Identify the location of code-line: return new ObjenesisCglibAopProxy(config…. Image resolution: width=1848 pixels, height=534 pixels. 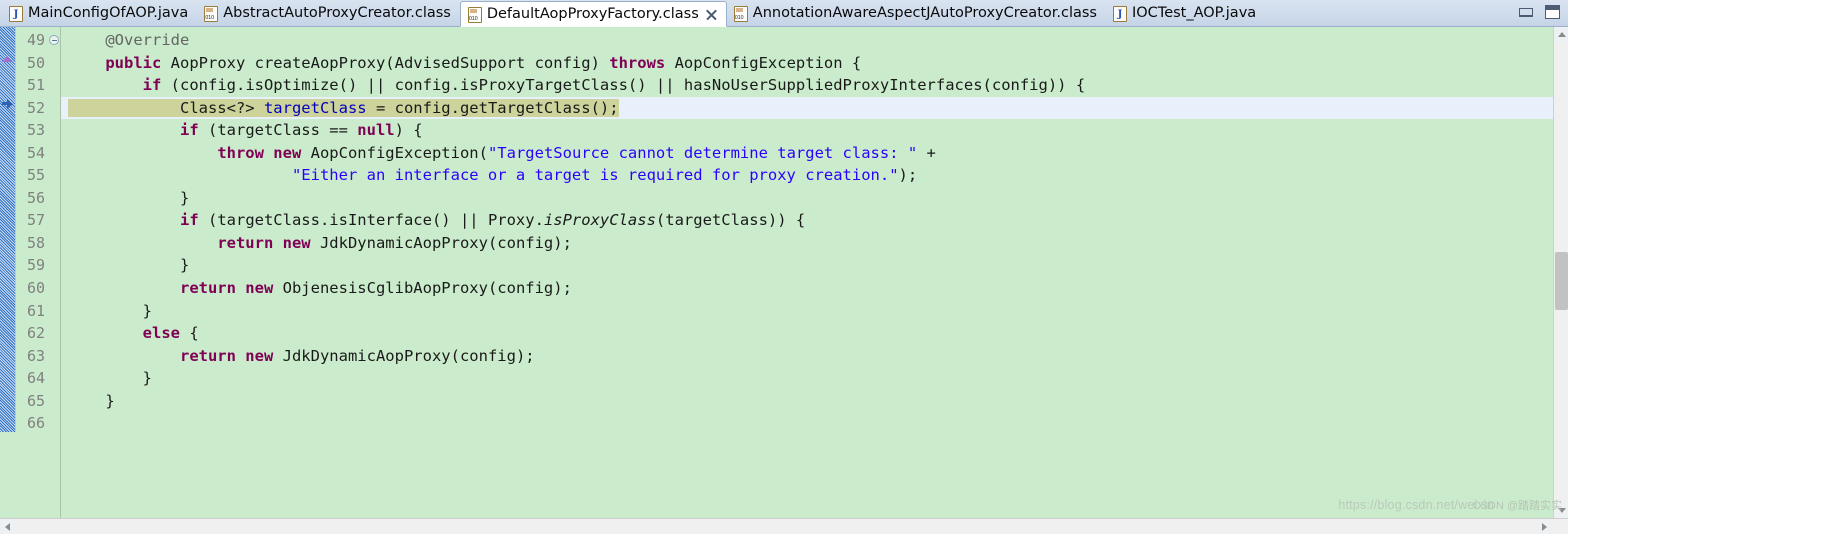
(814, 288).